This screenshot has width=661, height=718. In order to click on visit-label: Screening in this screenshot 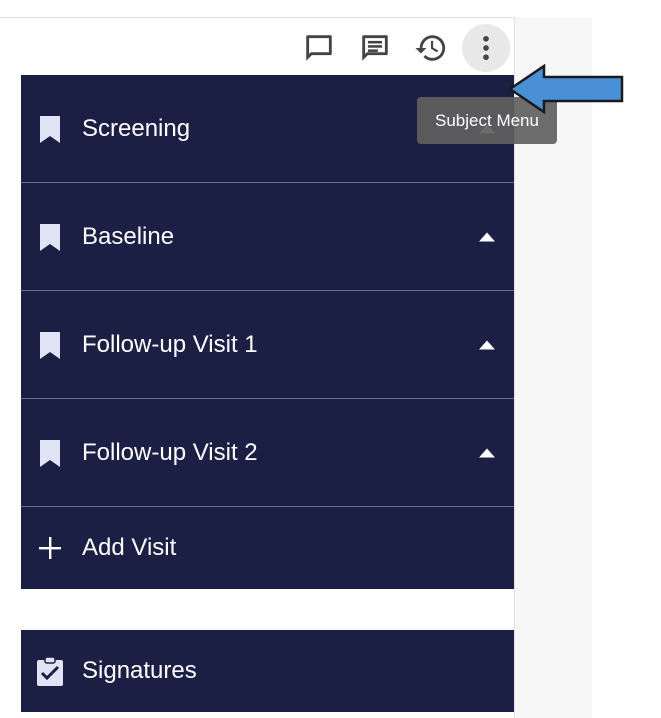, I will do `click(136, 128)`.